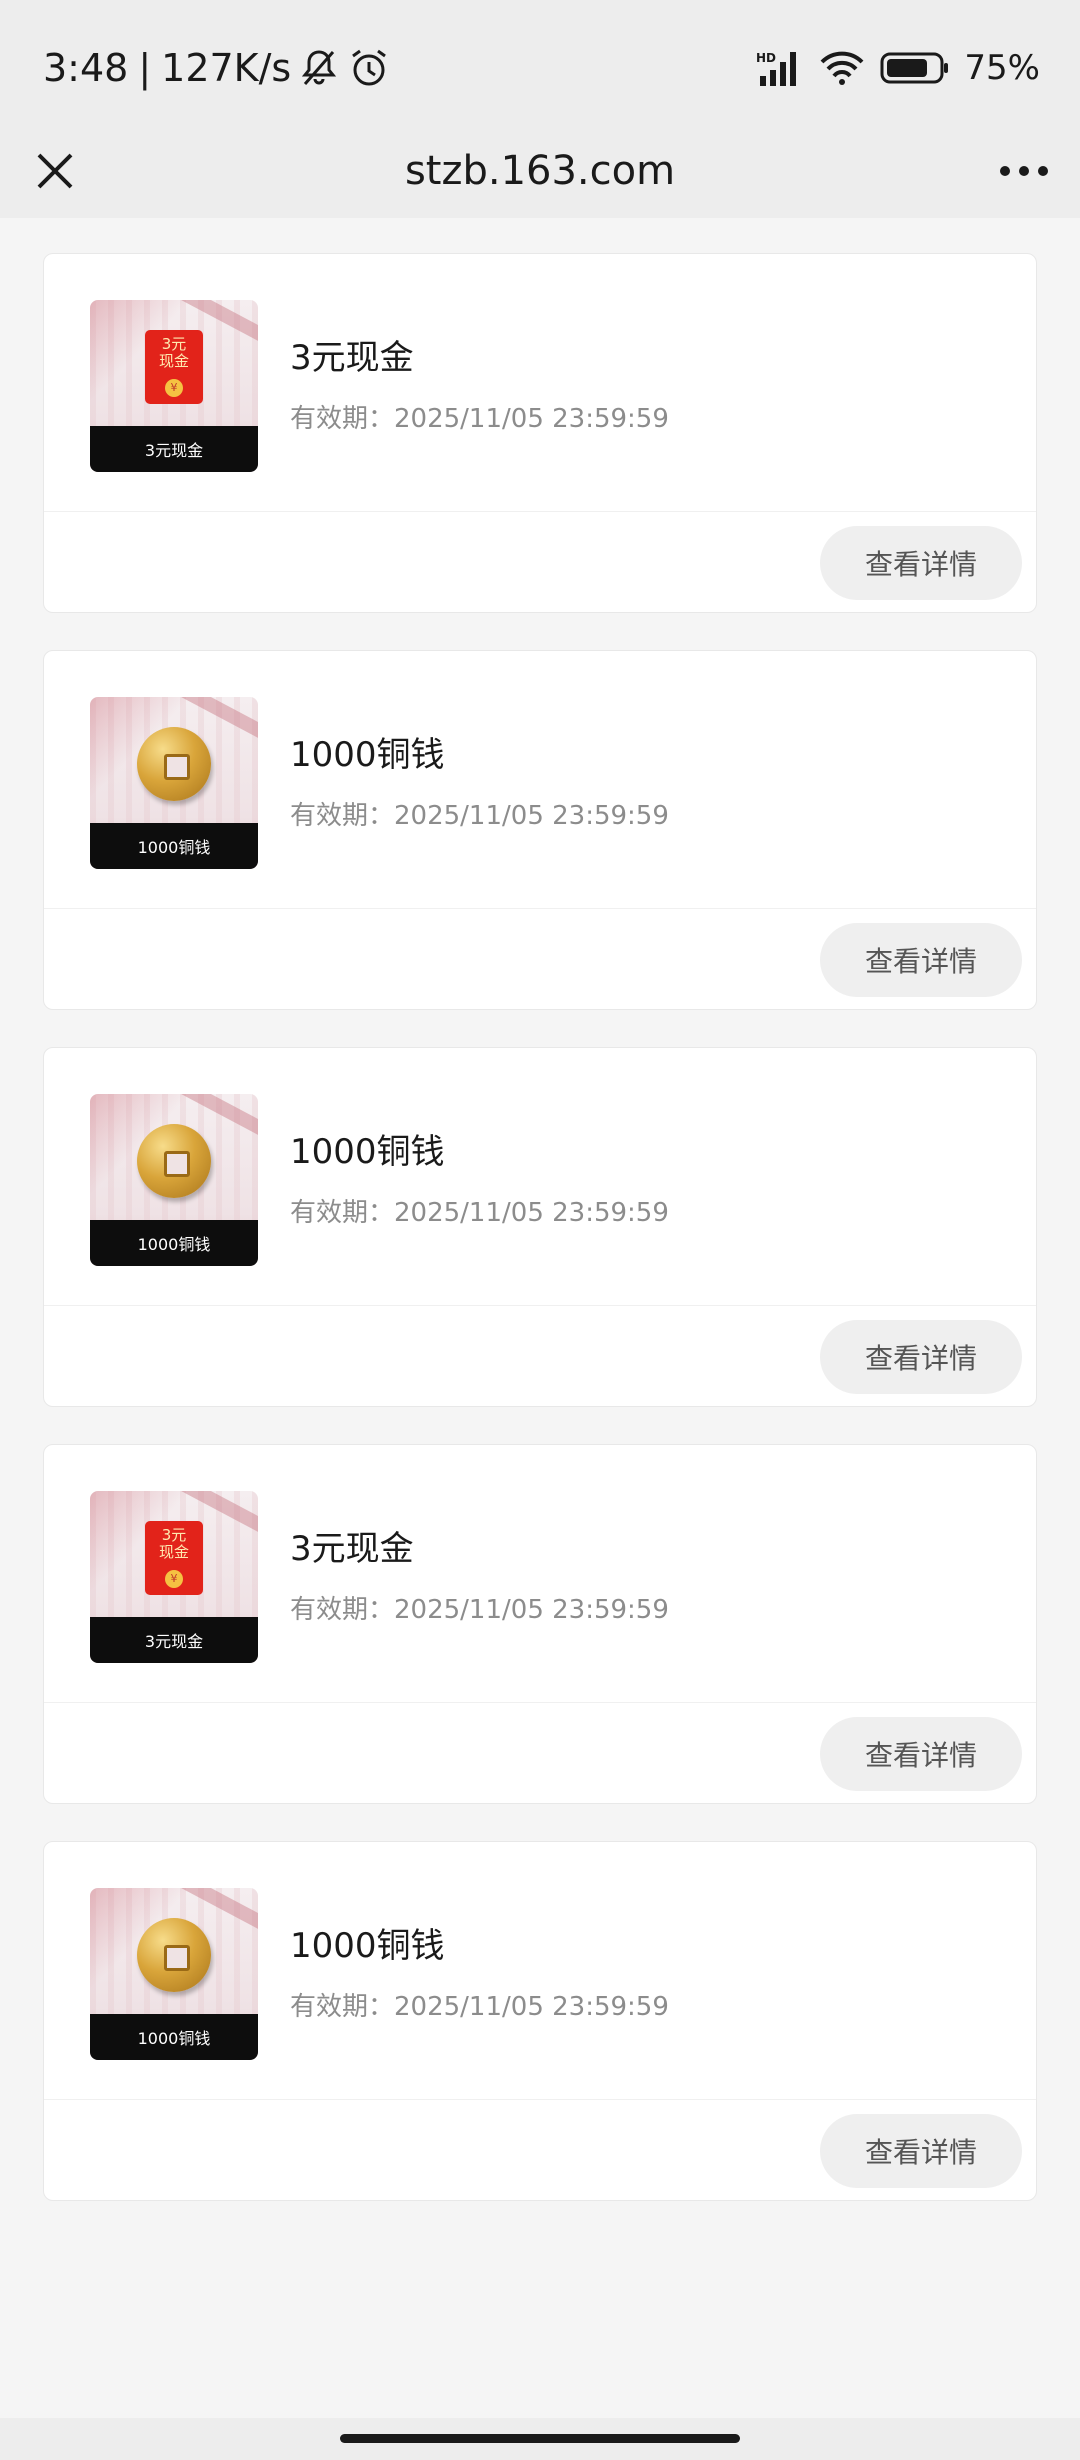 The height and width of the screenshot is (2460, 1080). What do you see at coordinates (842, 68) in the screenshot?
I see `wifi-icon` at bounding box center [842, 68].